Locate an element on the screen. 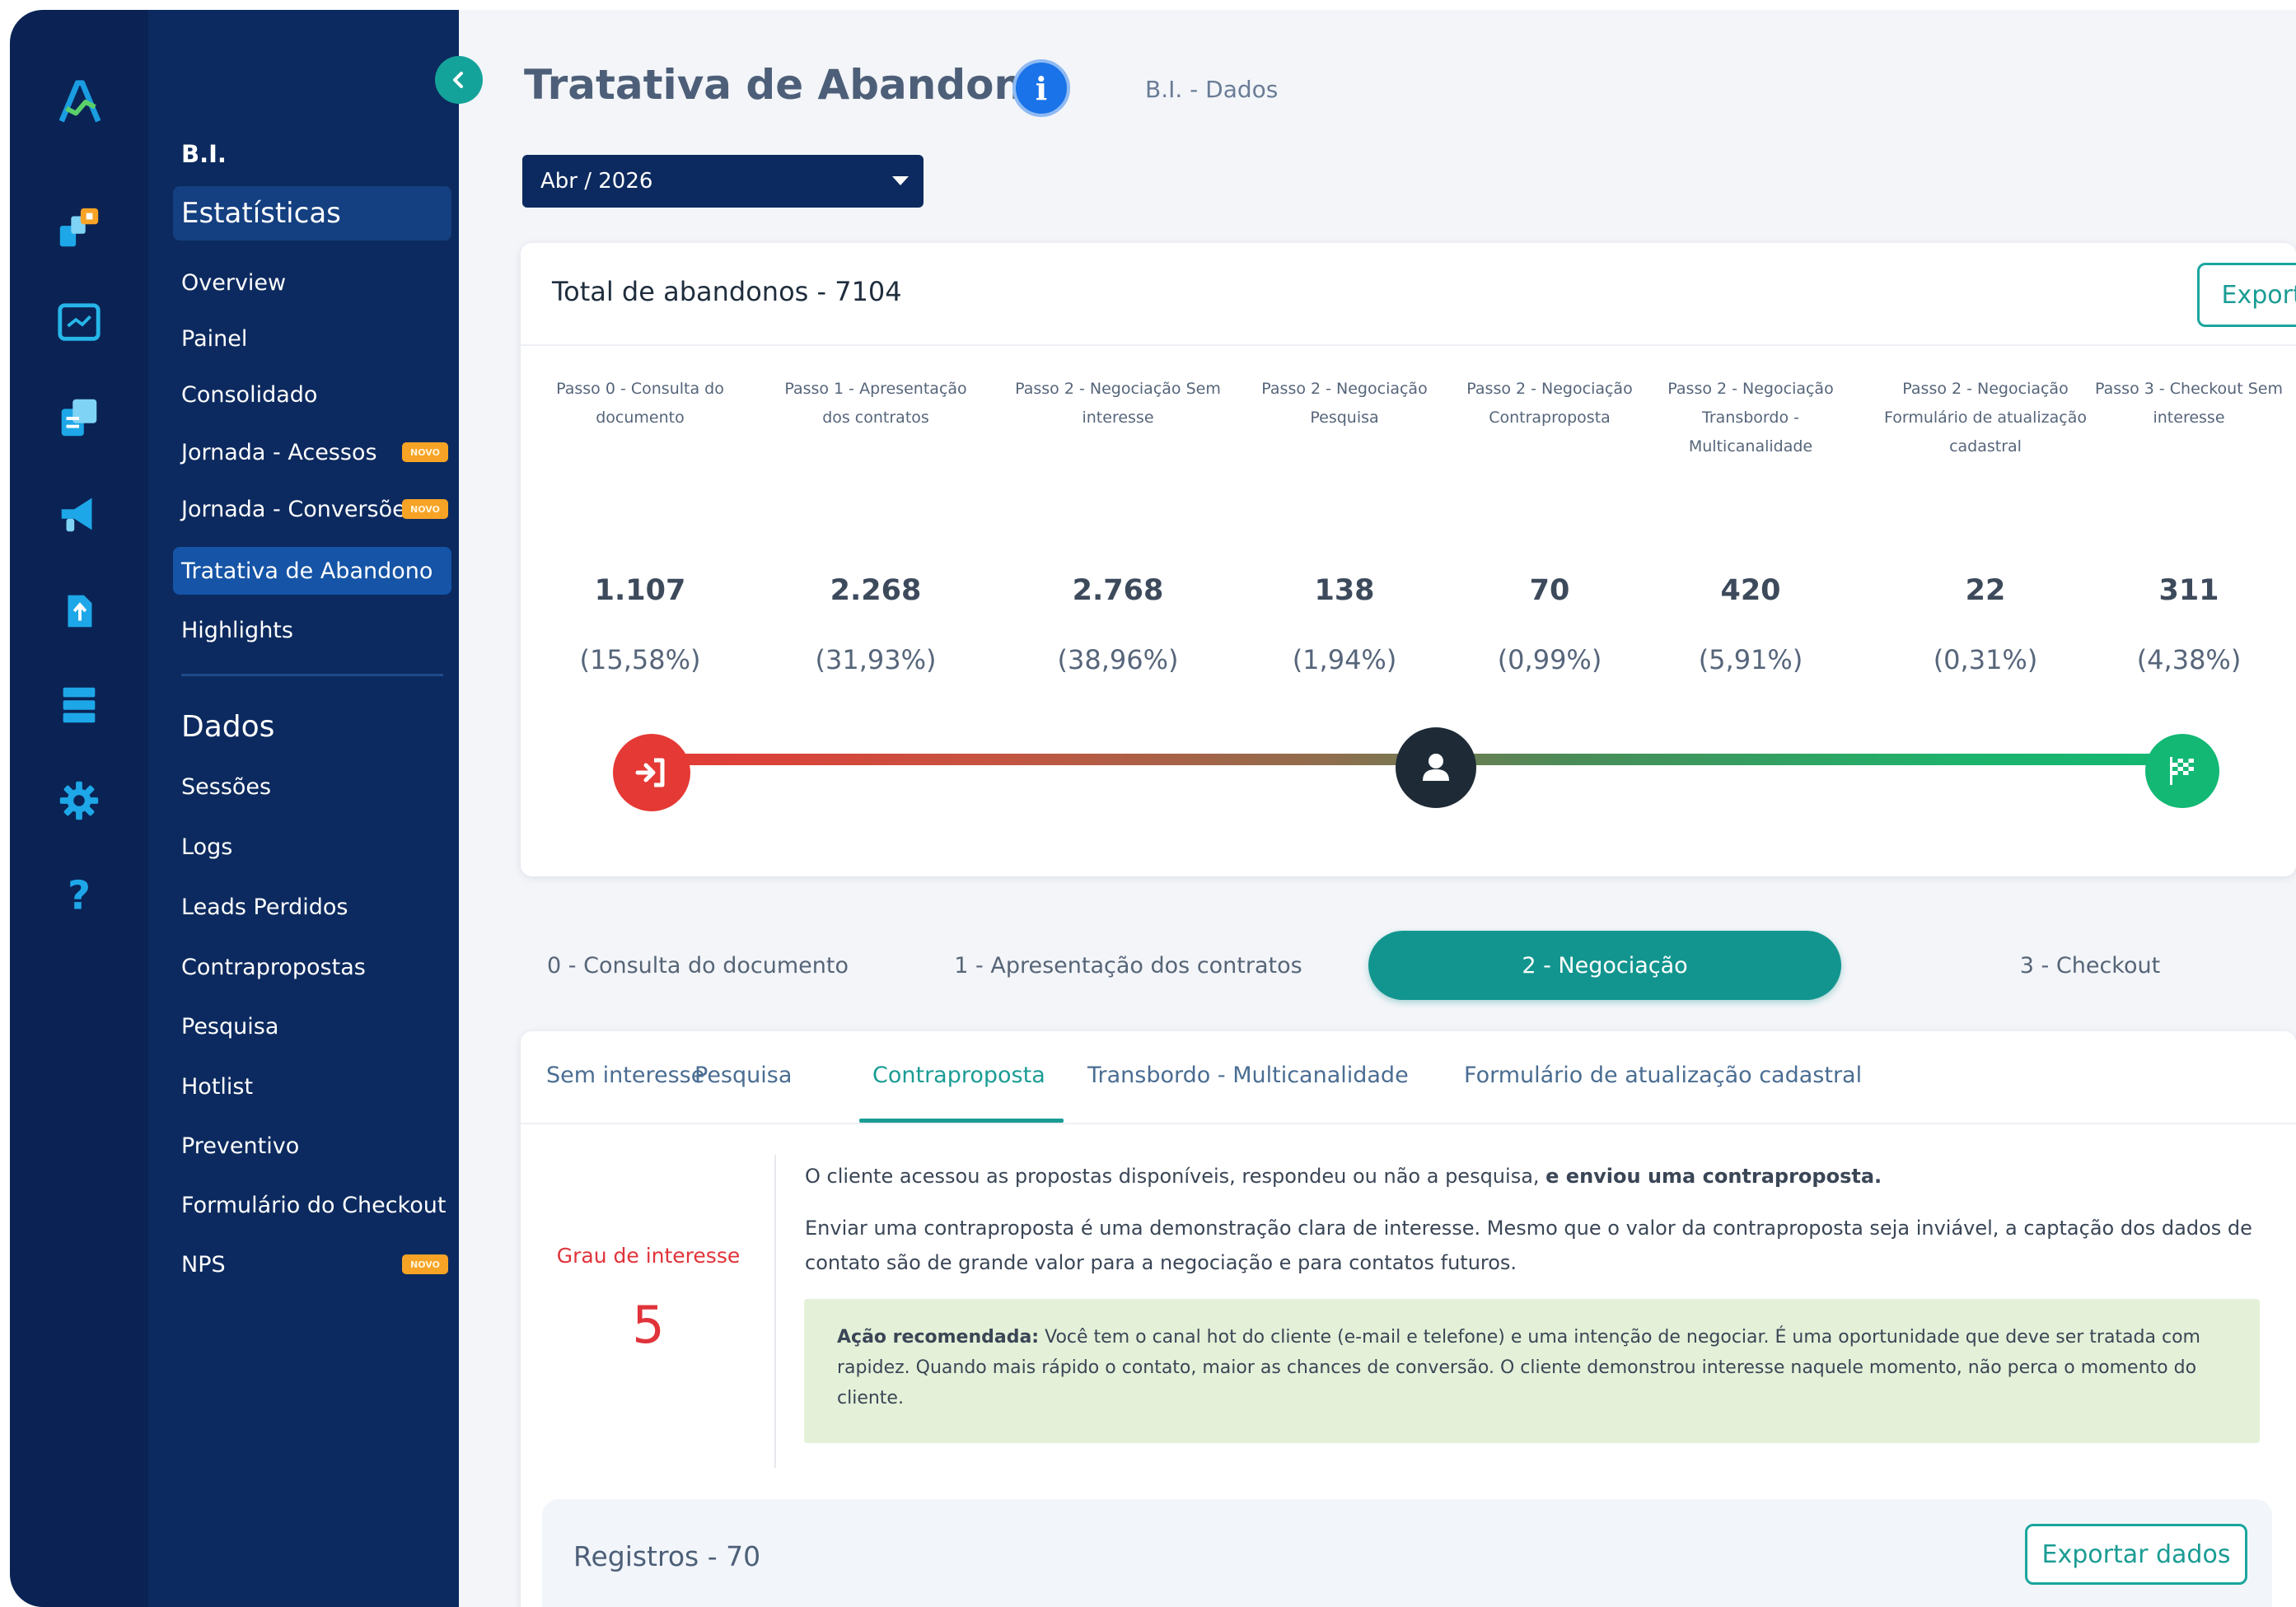  sidebar-item-label: Tratativa de Abandono is located at coordinates (307, 571).